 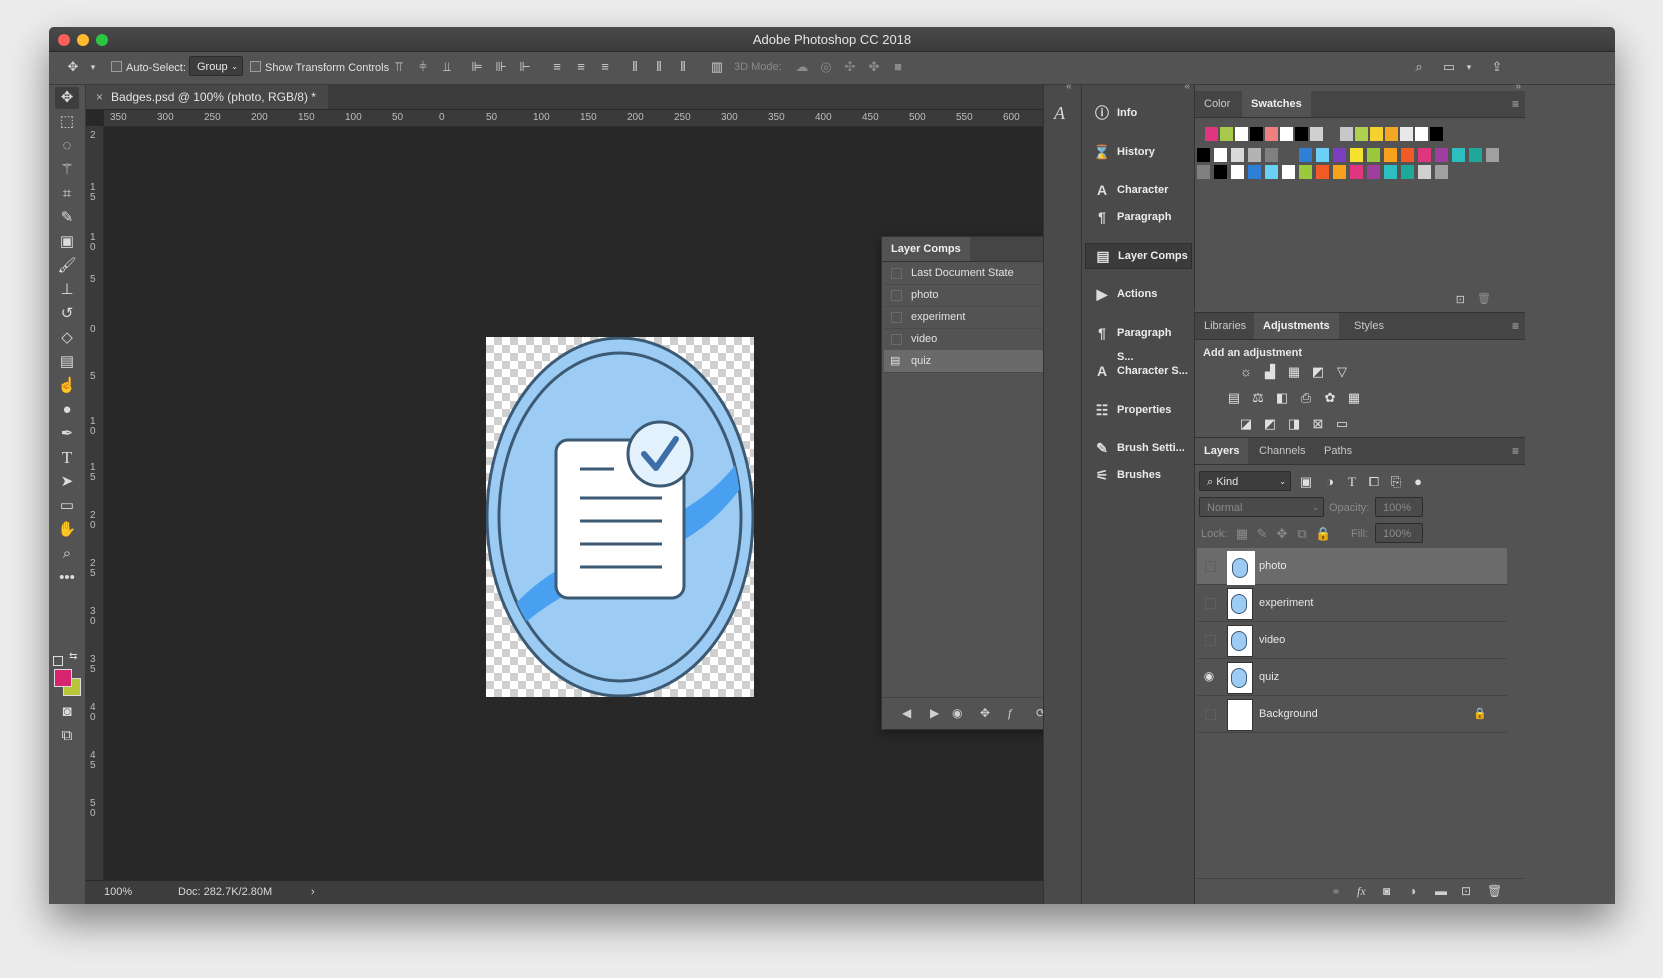 I want to click on update-style-icon: f, so click(x=1009, y=713).